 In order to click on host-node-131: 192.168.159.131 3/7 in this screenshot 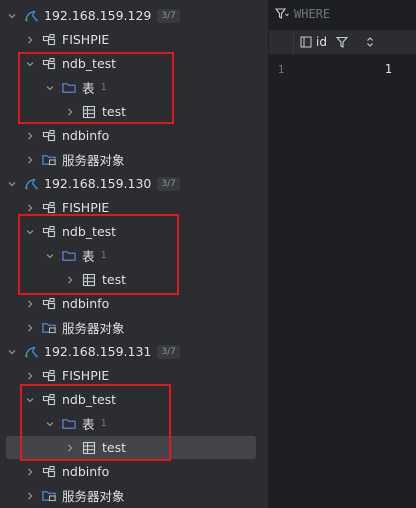, I will do `click(132, 351)`.